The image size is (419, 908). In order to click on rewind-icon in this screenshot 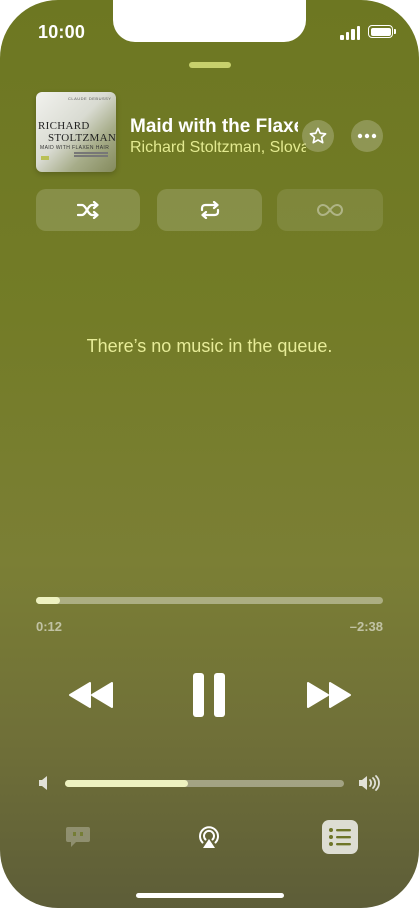, I will do `click(91, 695)`.